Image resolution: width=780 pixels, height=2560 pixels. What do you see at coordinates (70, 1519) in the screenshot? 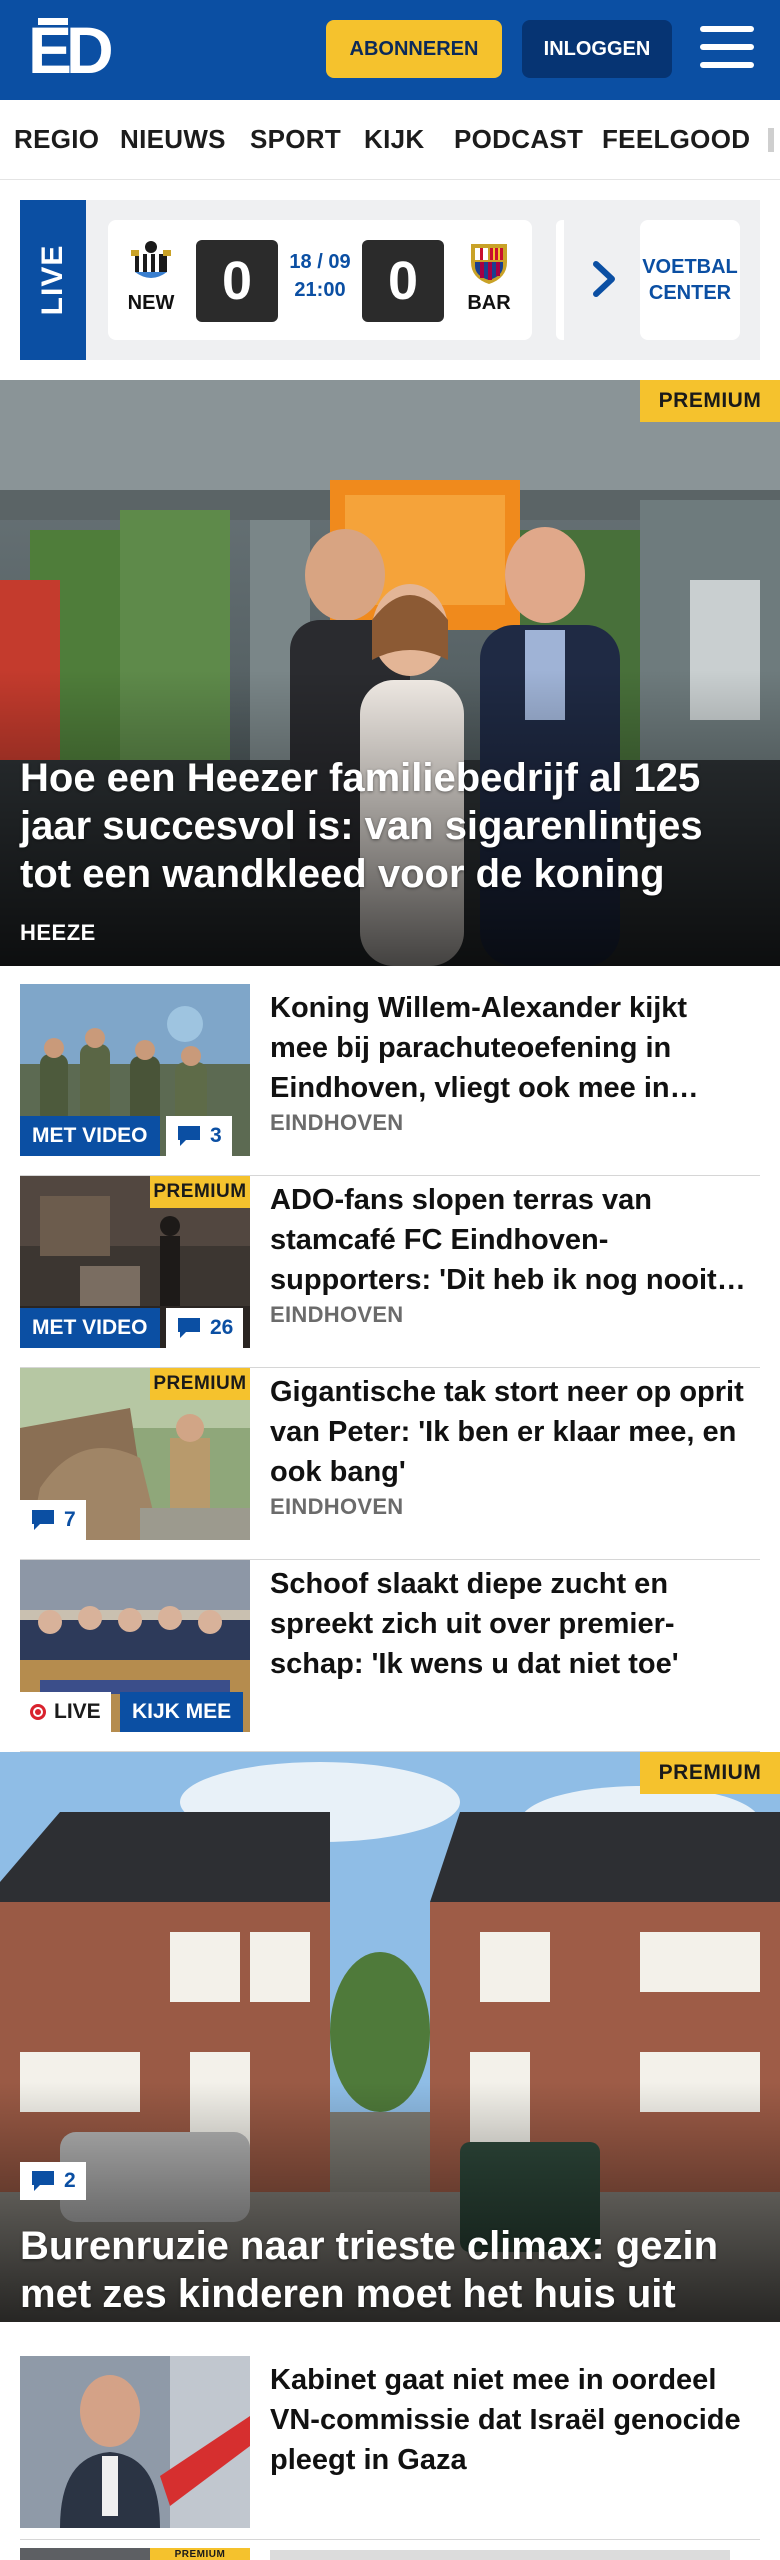
I see `comment-count: 7` at bounding box center [70, 1519].